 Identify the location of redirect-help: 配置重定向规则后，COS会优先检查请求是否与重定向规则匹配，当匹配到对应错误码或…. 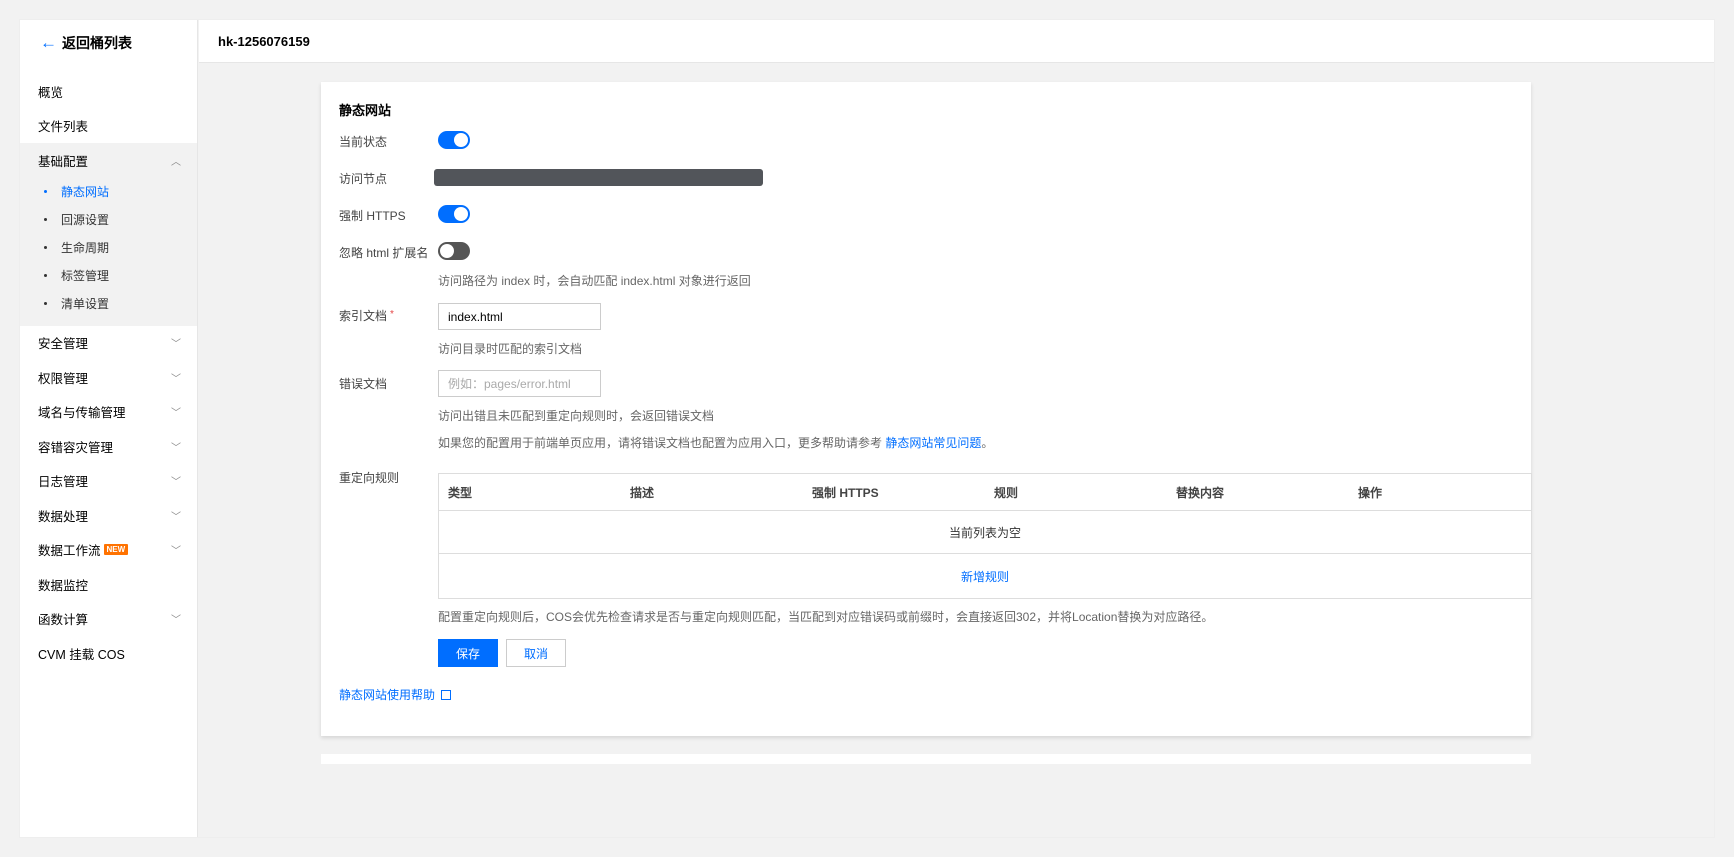
(826, 617).